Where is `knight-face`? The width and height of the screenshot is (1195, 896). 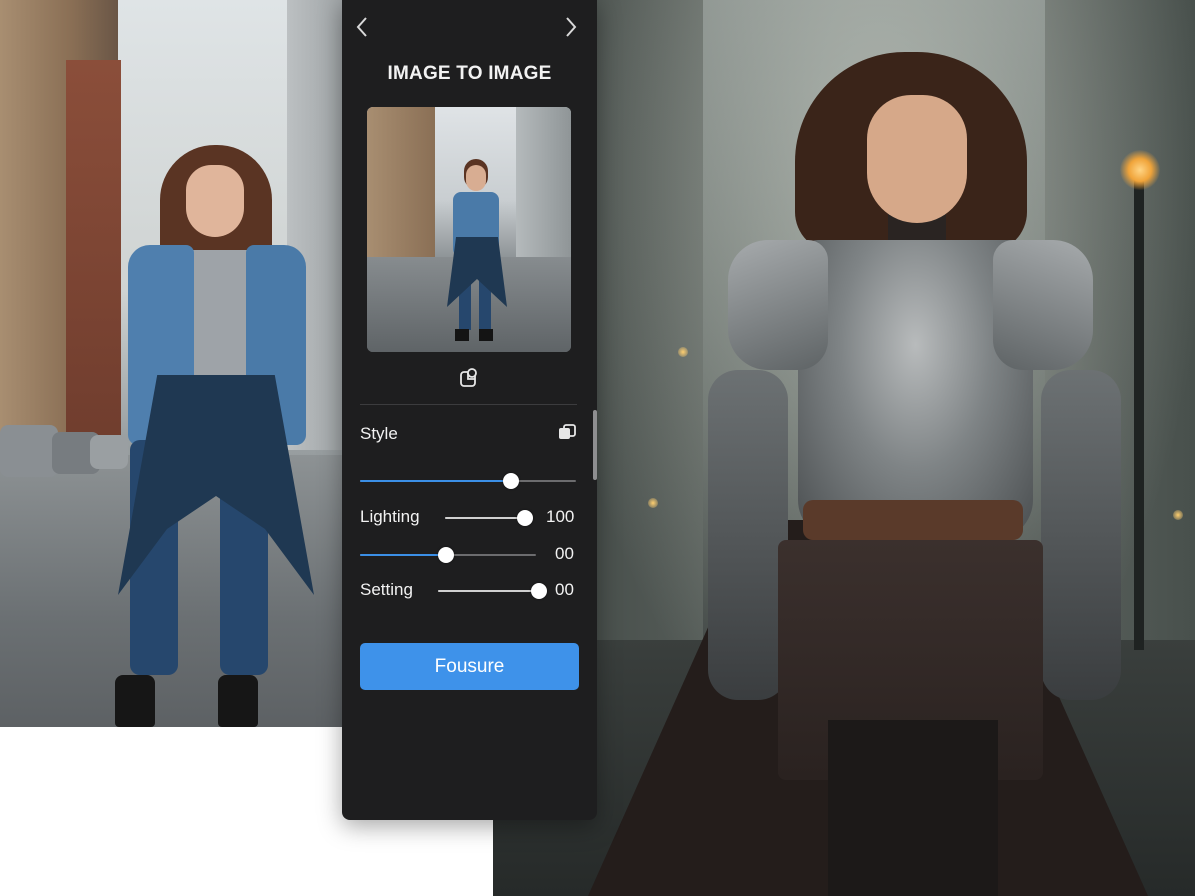 knight-face is located at coordinates (917, 159).